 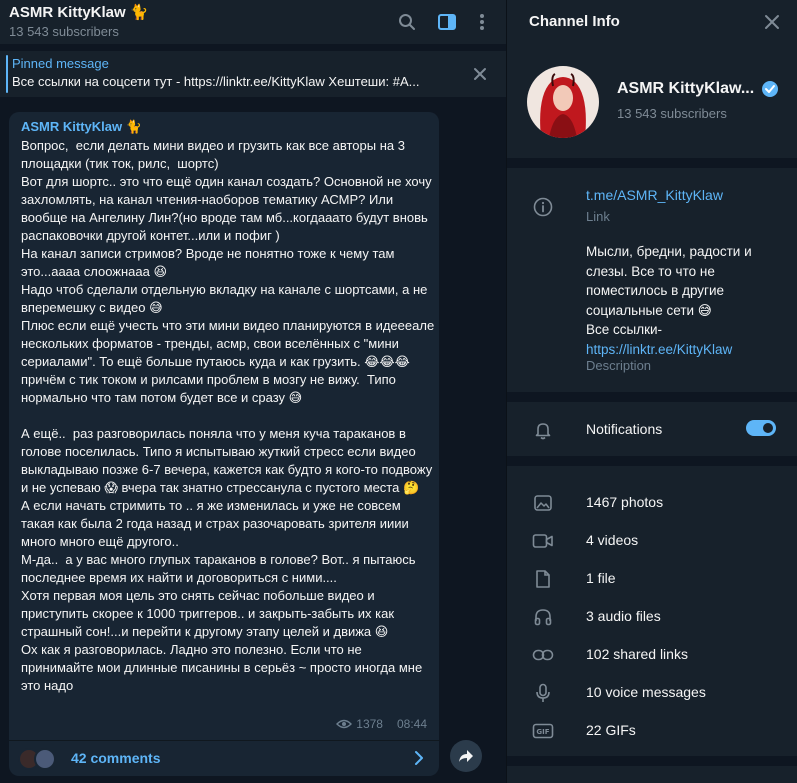 I want to click on media-row-videos: 4 videos, so click(x=652, y=541).